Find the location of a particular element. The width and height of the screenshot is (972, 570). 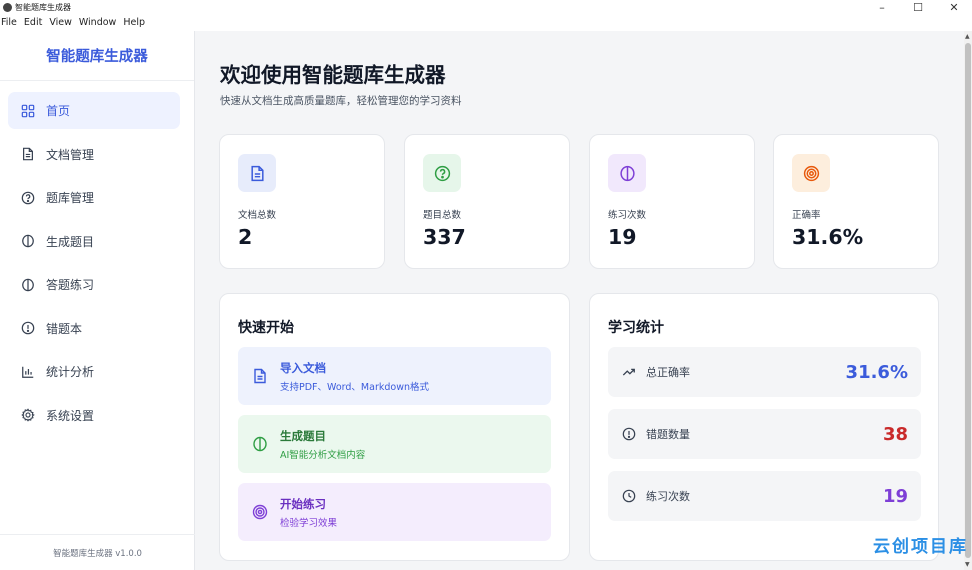

sidebar-item-settings: 系统设置 is located at coordinates (94, 415).